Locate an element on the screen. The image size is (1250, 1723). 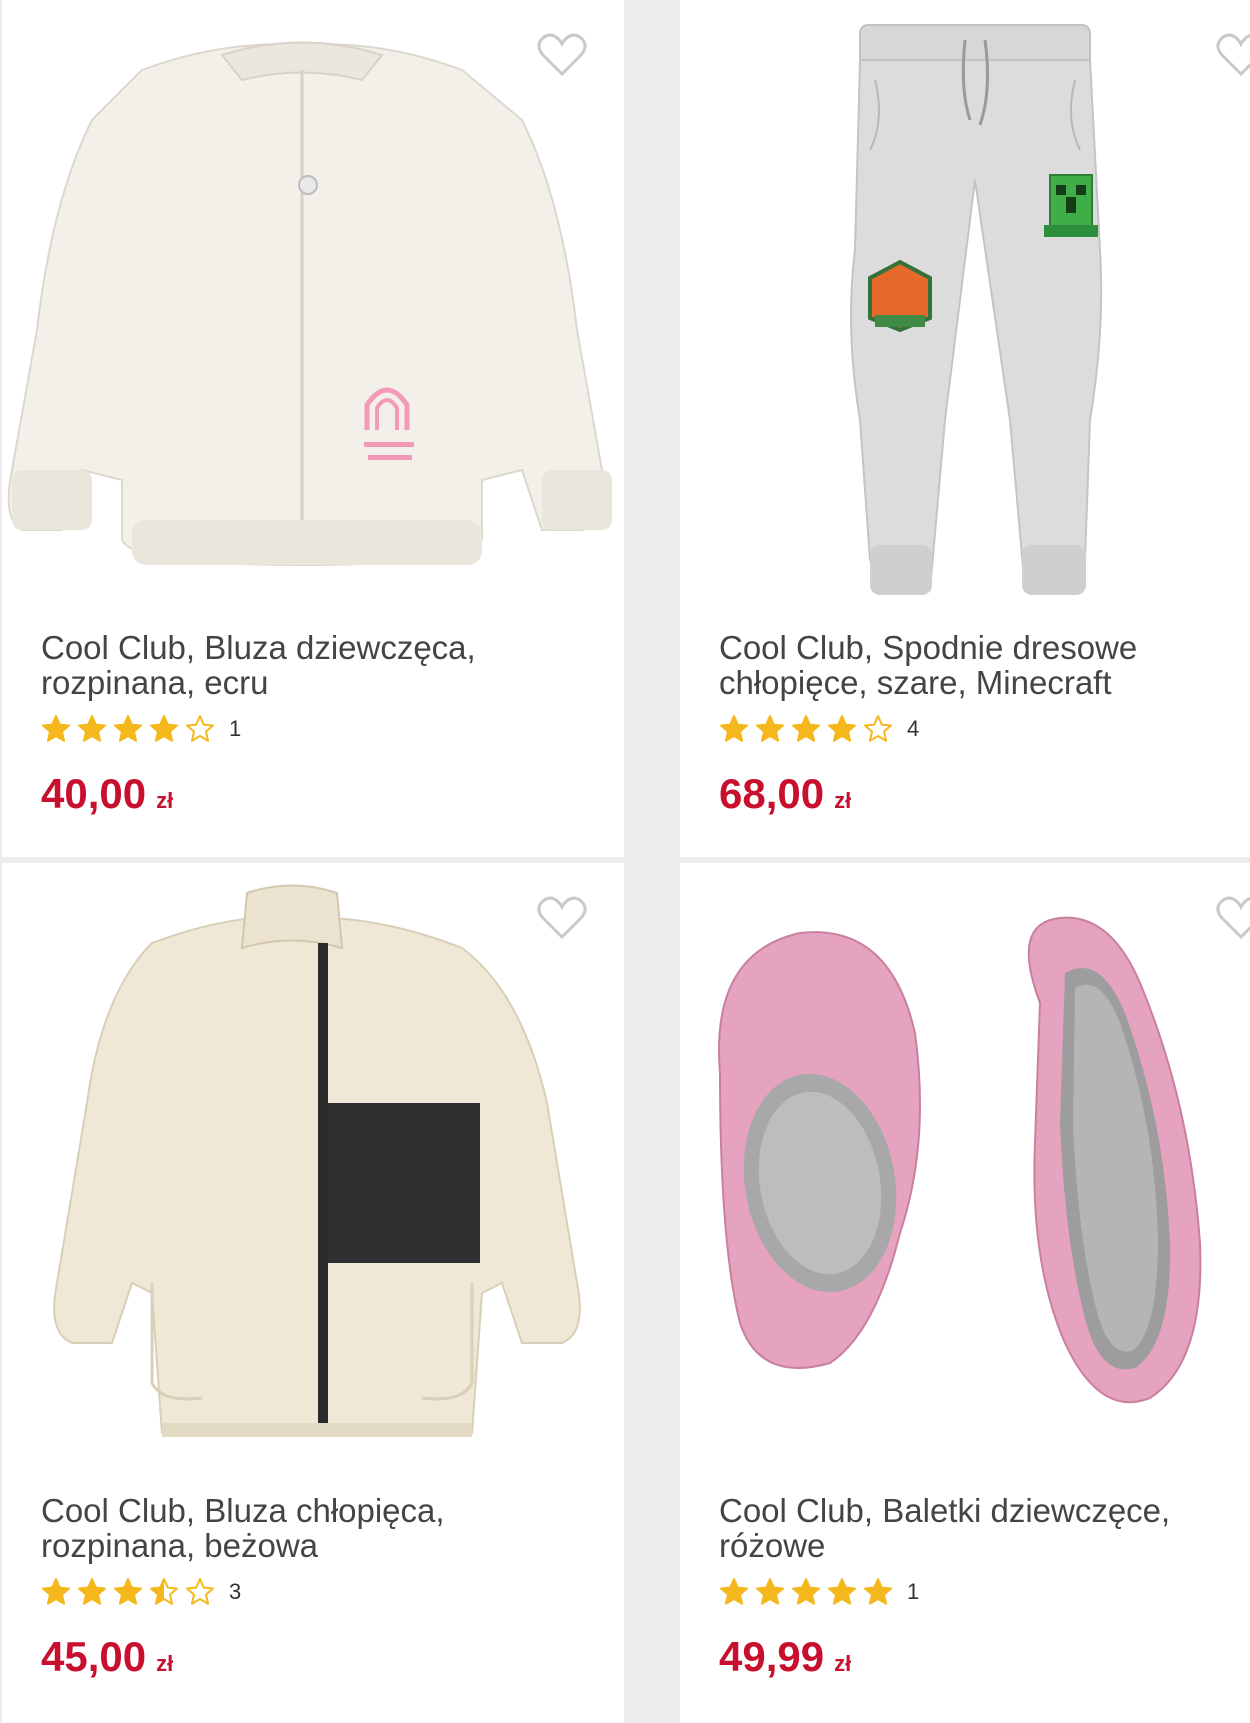
product-title-line1: Cool Club, Bluza dziewczęca, is located at coordinates (258, 647).